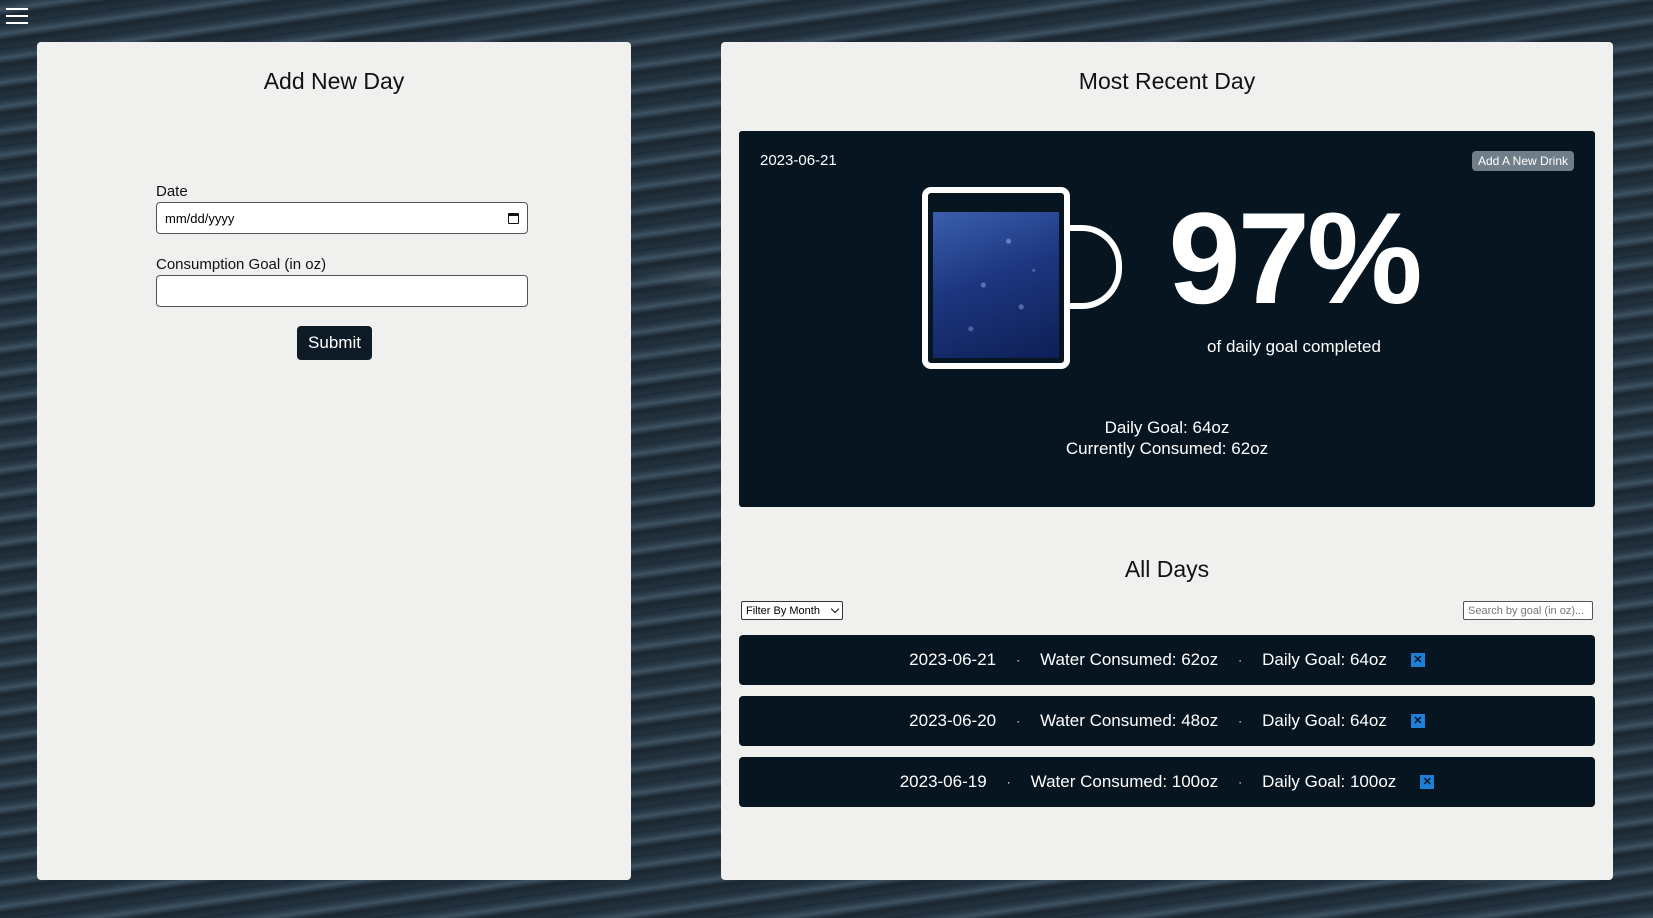 This screenshot has width=1653, height=918. I want to click on consumption-goal-input, so click(342, 291).